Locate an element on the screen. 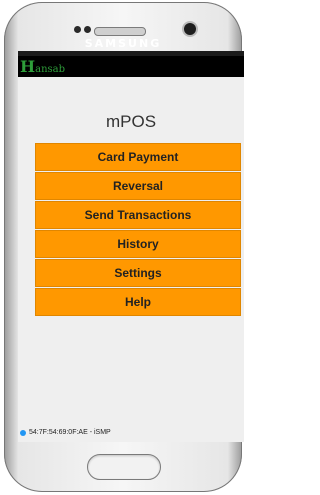 The height and width of the screenshot is (495, 320). connection-status: 54:7F:54:69:0F:AE - iSMP is located at coordinates (65, 432).